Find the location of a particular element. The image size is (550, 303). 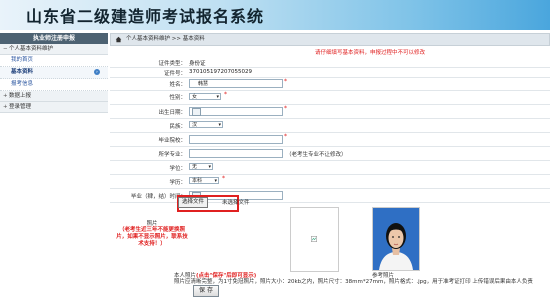

row-degree: 学位： 无 is located at coordinates (330, 167).